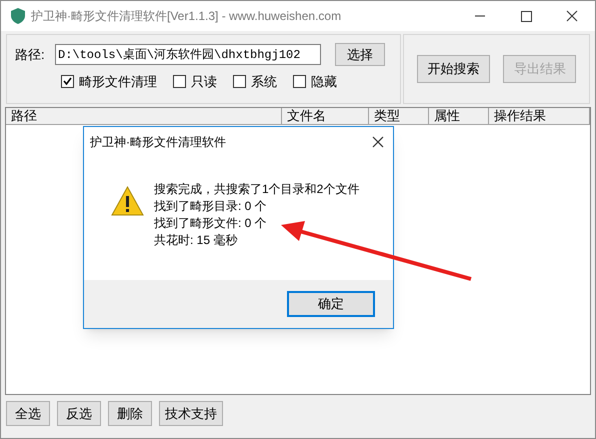  What do you see at coordinates (191, 413) in the screenshot?
I see `toolbar-button: 技术支持` at bounding box center [191, 413].